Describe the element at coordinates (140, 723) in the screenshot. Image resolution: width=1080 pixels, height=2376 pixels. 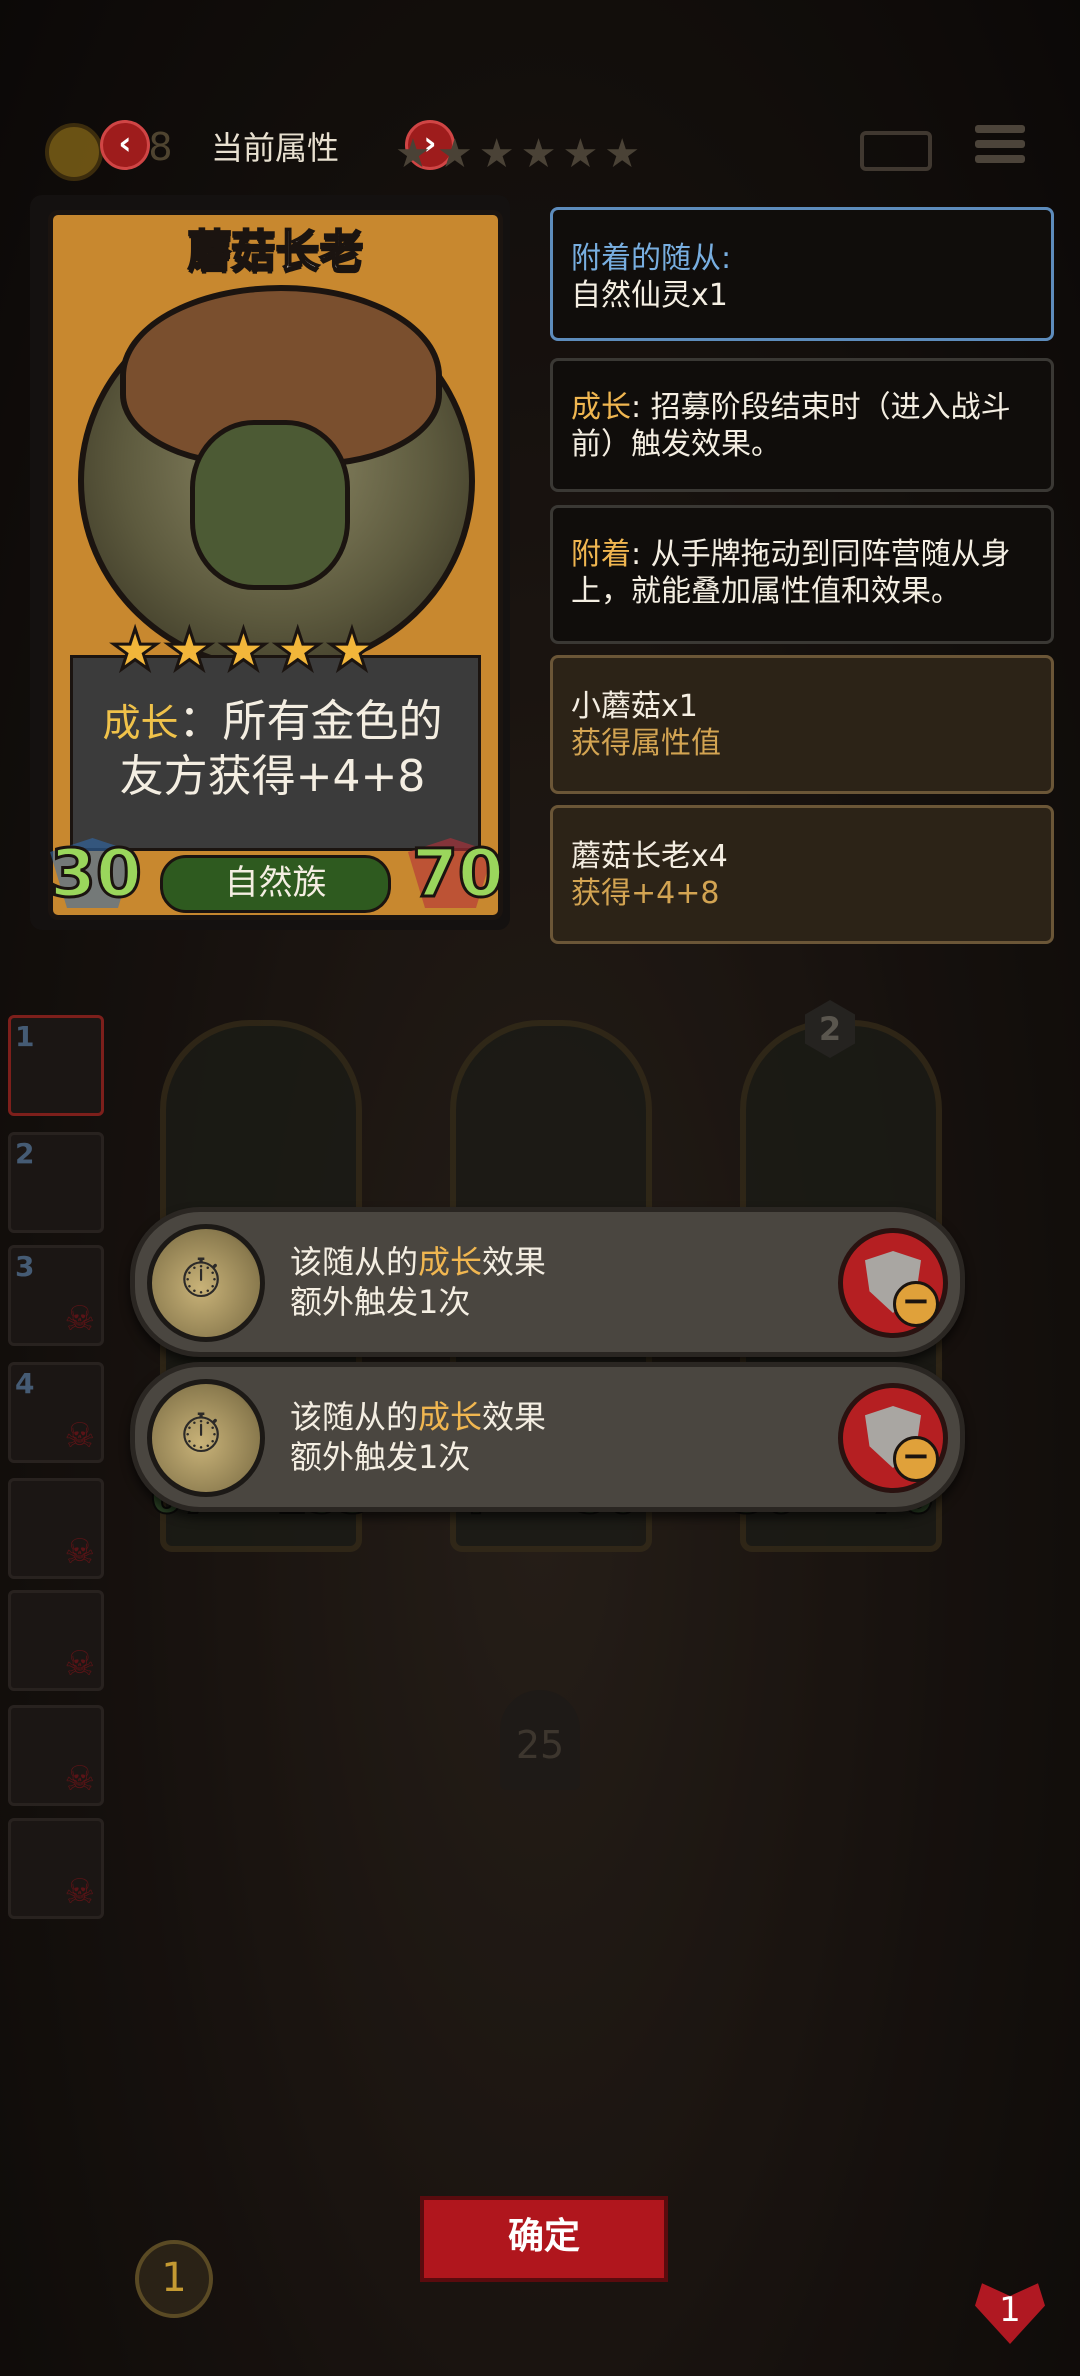
I see `ability-keyword: 成长` at that location.